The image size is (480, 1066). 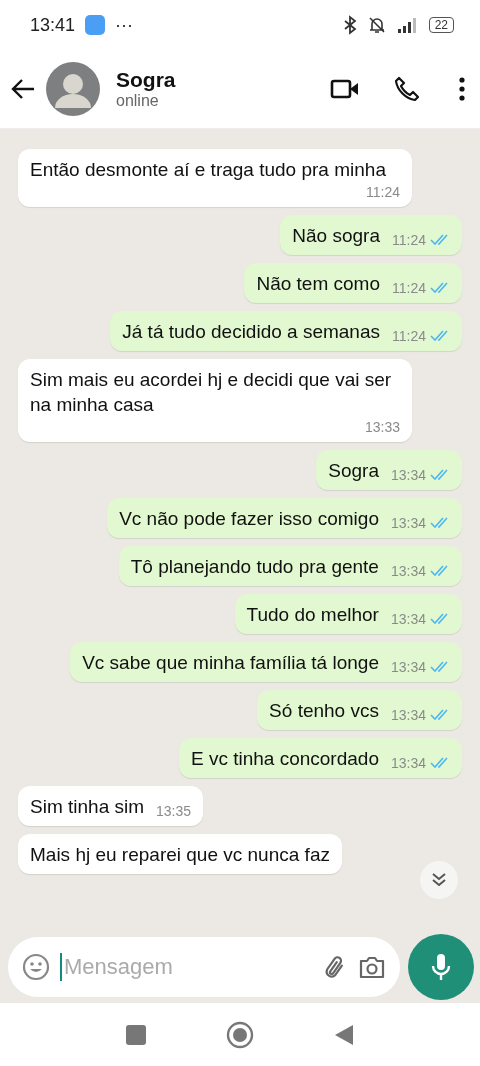 I want to click on message-time: 13:35, so click(x=174, y=811).